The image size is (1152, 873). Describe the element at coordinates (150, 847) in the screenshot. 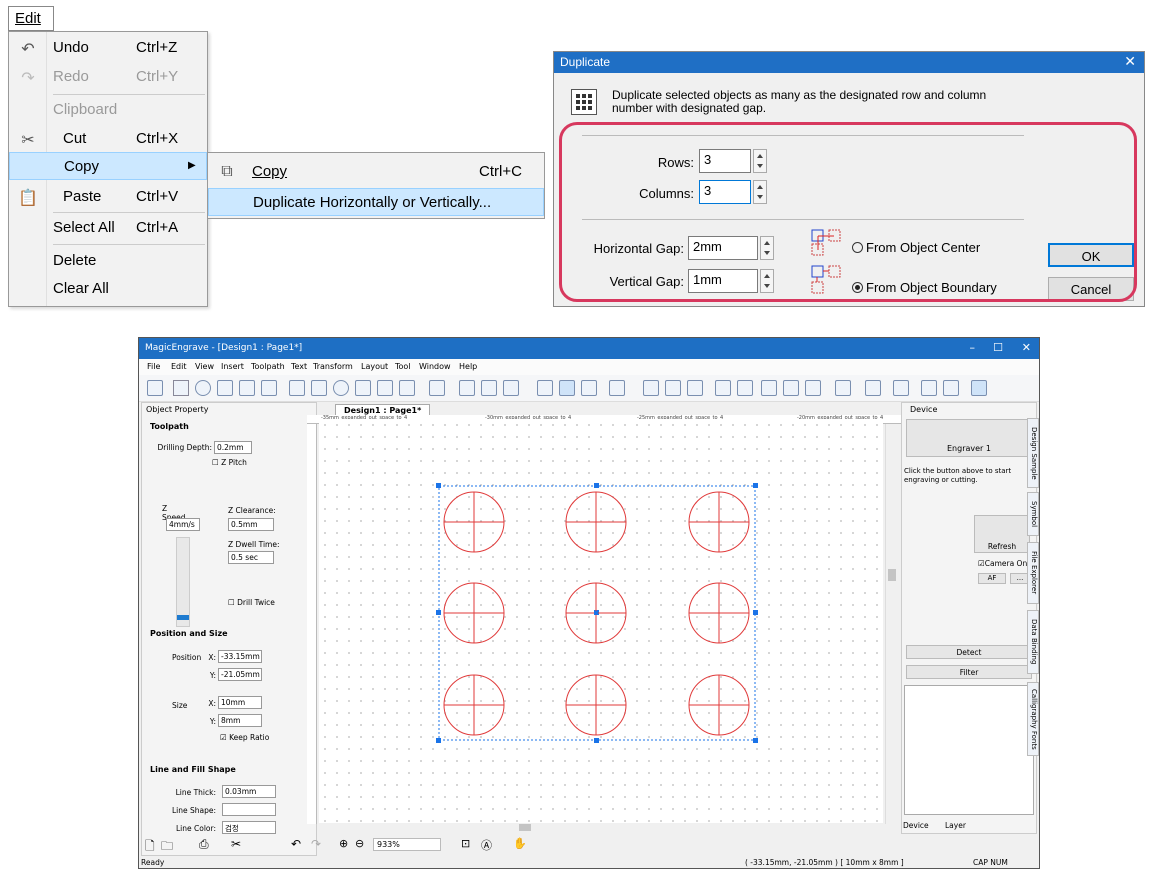

I see `new-file-icon: 🗋` at that location.